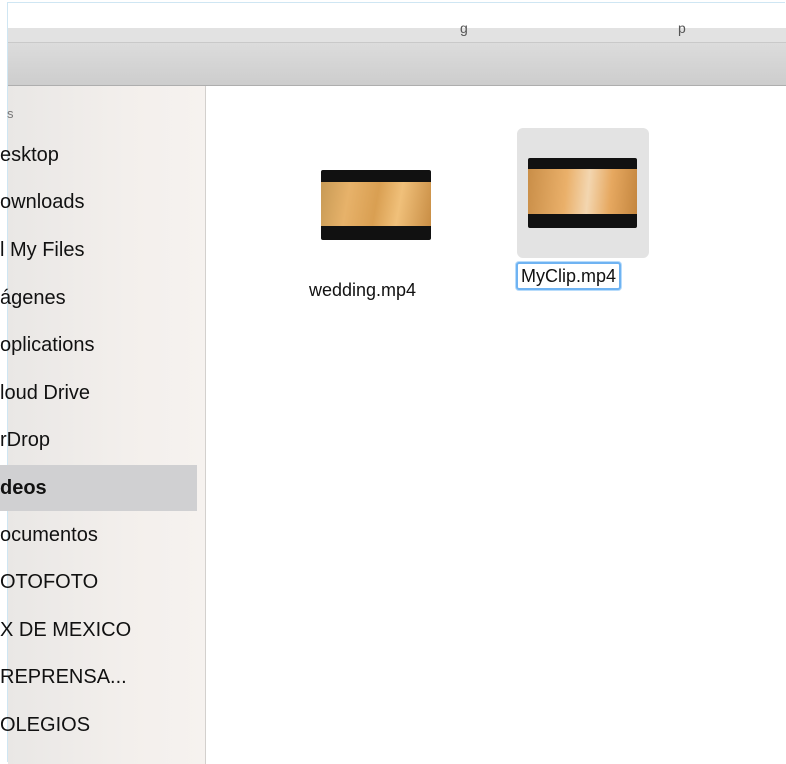 This screenshot has width=786, height=764. Describe the element at coordinates (42, 202) in the screenshot. I see `sidebar-item-label: ownloads` at that location.